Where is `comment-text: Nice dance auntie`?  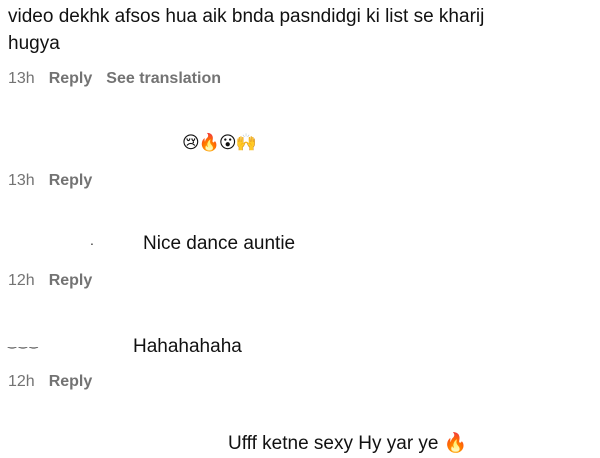
comment-text: Nice dance auntie is located at coordinates (219, 243).